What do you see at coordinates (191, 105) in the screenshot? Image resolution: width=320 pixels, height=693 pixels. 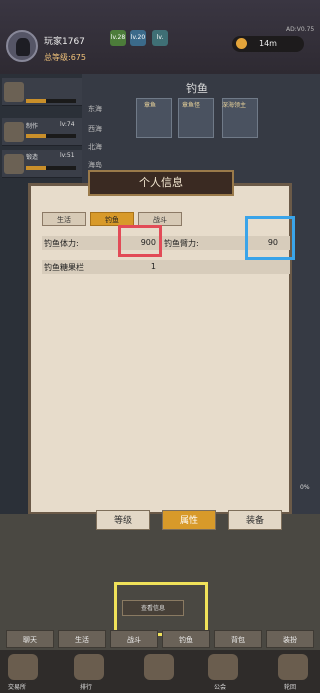 I see `fish-name: 章鱼怪` at bounding box center [191, 105].